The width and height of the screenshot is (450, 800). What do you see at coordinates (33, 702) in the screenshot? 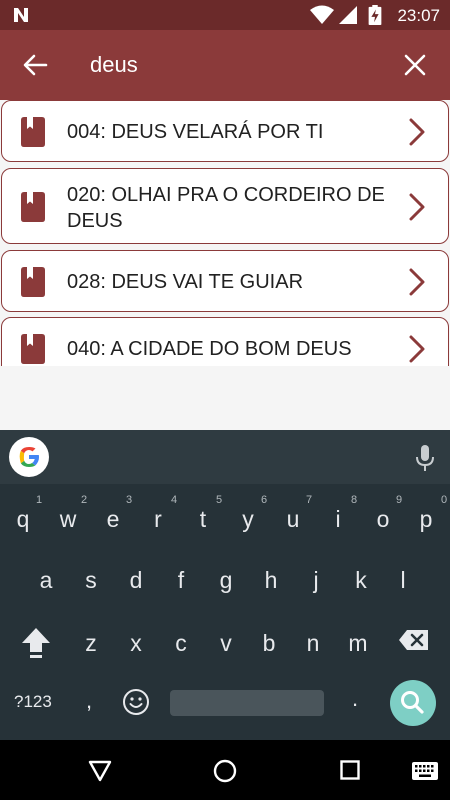
I see `symbols-key: ?123` at bounding box center [33, 702].